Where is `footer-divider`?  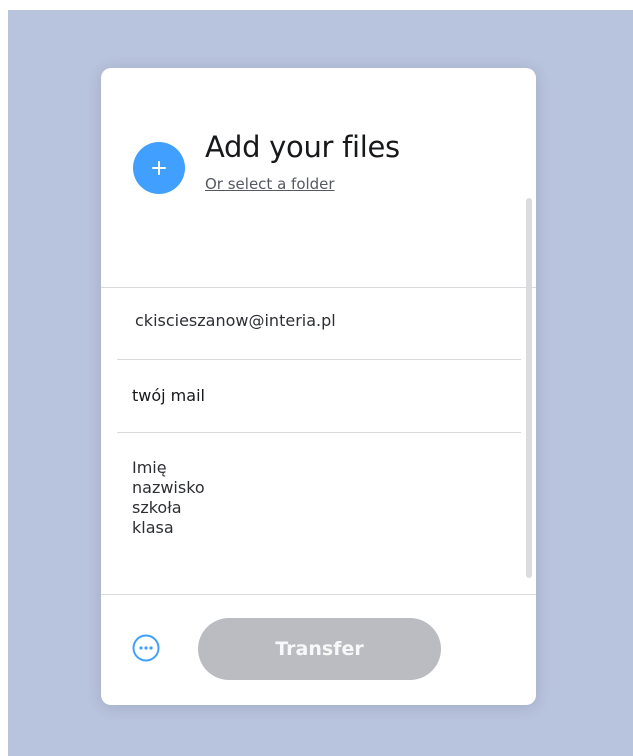 footer-divider is located at coordinates (318, 594).